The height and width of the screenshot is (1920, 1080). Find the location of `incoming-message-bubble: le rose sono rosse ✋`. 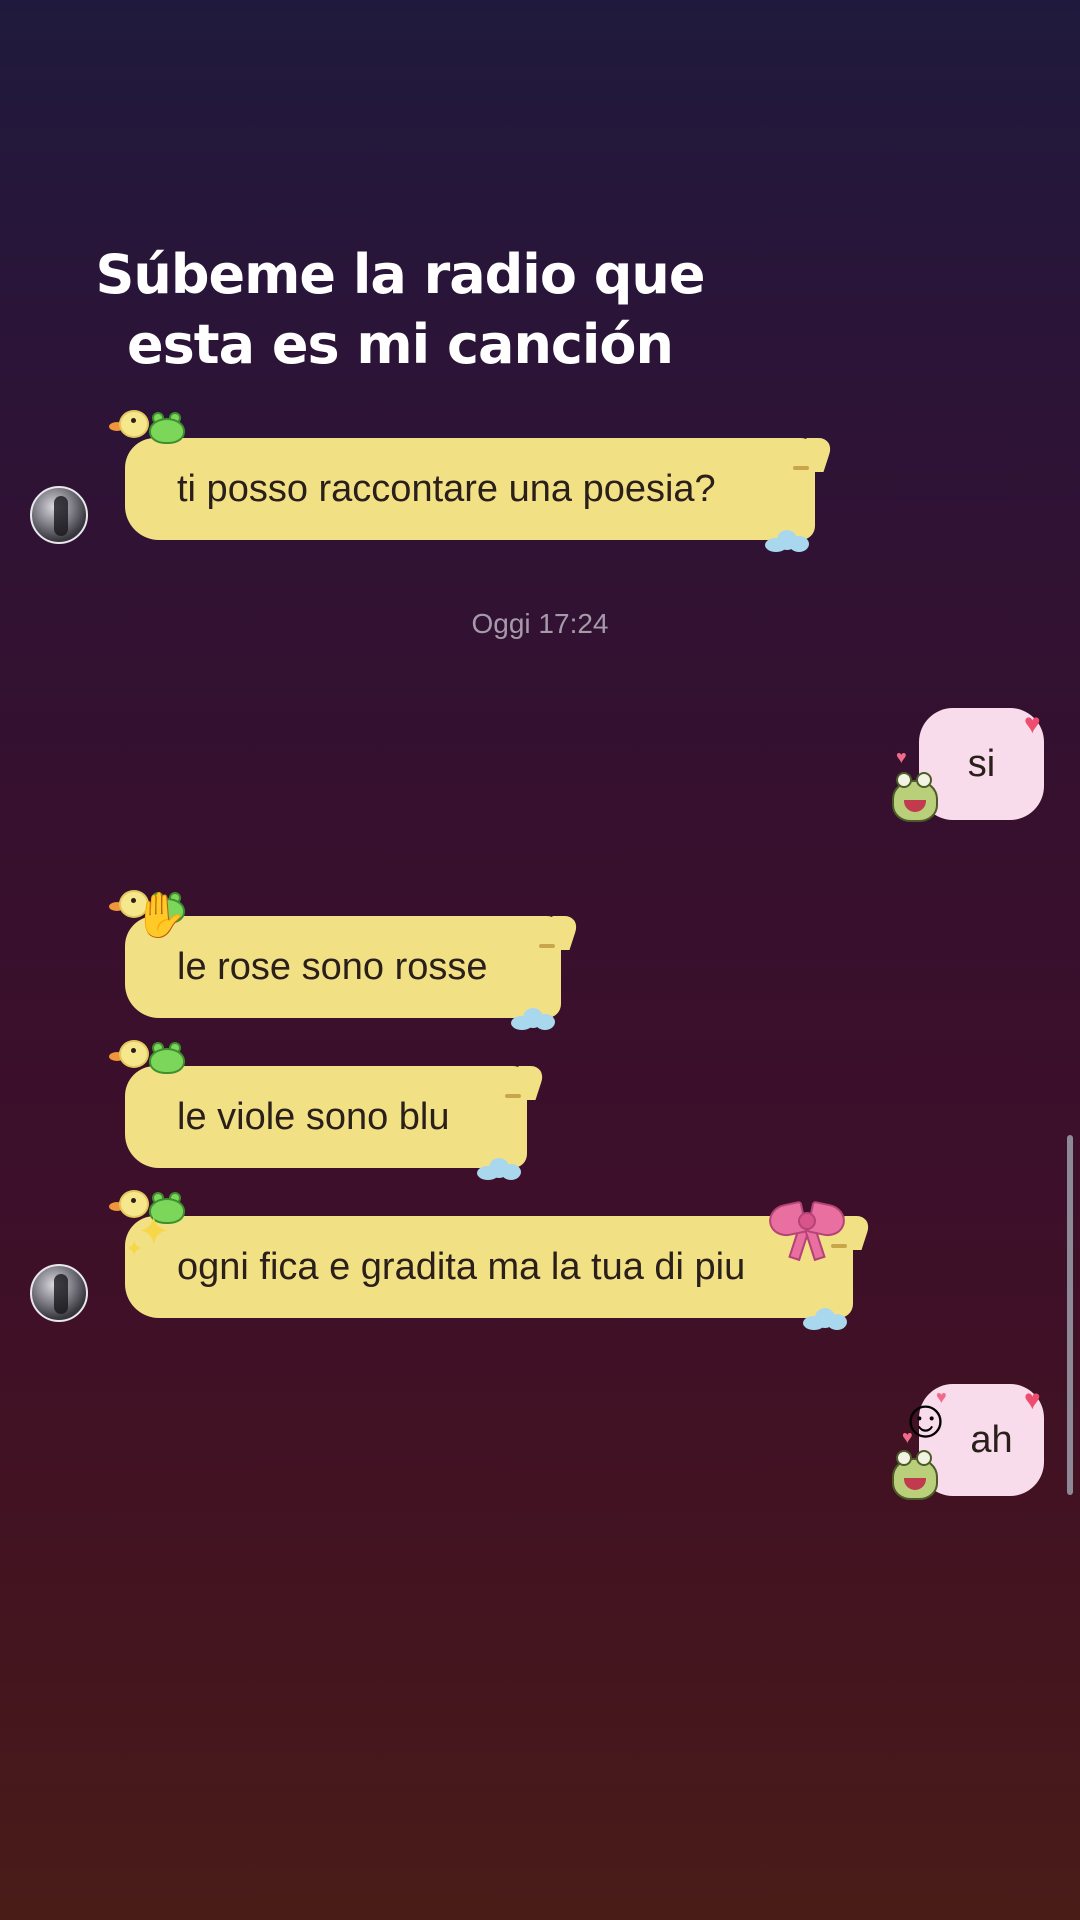

incoming-message-bubble: le rose sono rosse ✋ is located at coordinates (335, 960).